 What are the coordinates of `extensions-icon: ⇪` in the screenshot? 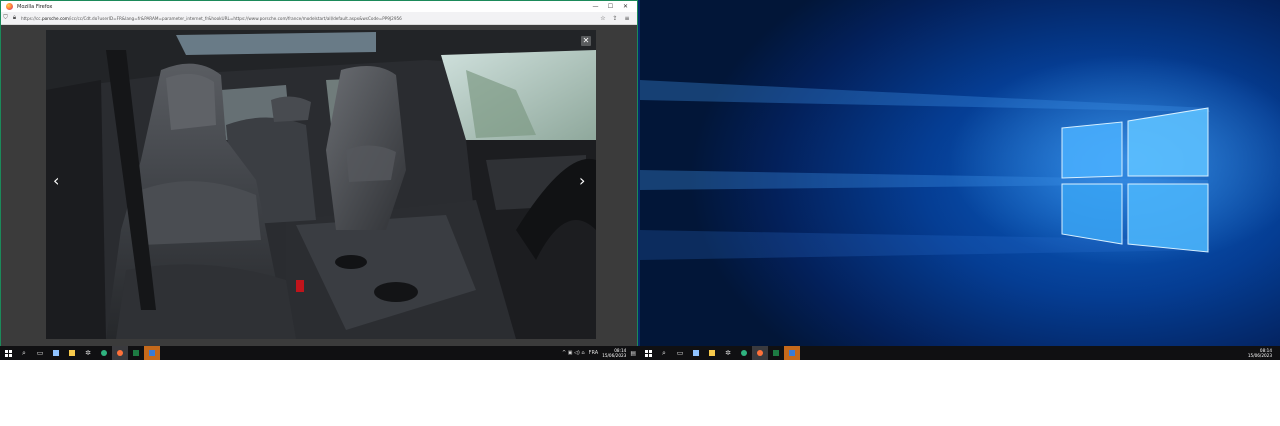 It's located at (615, 18).